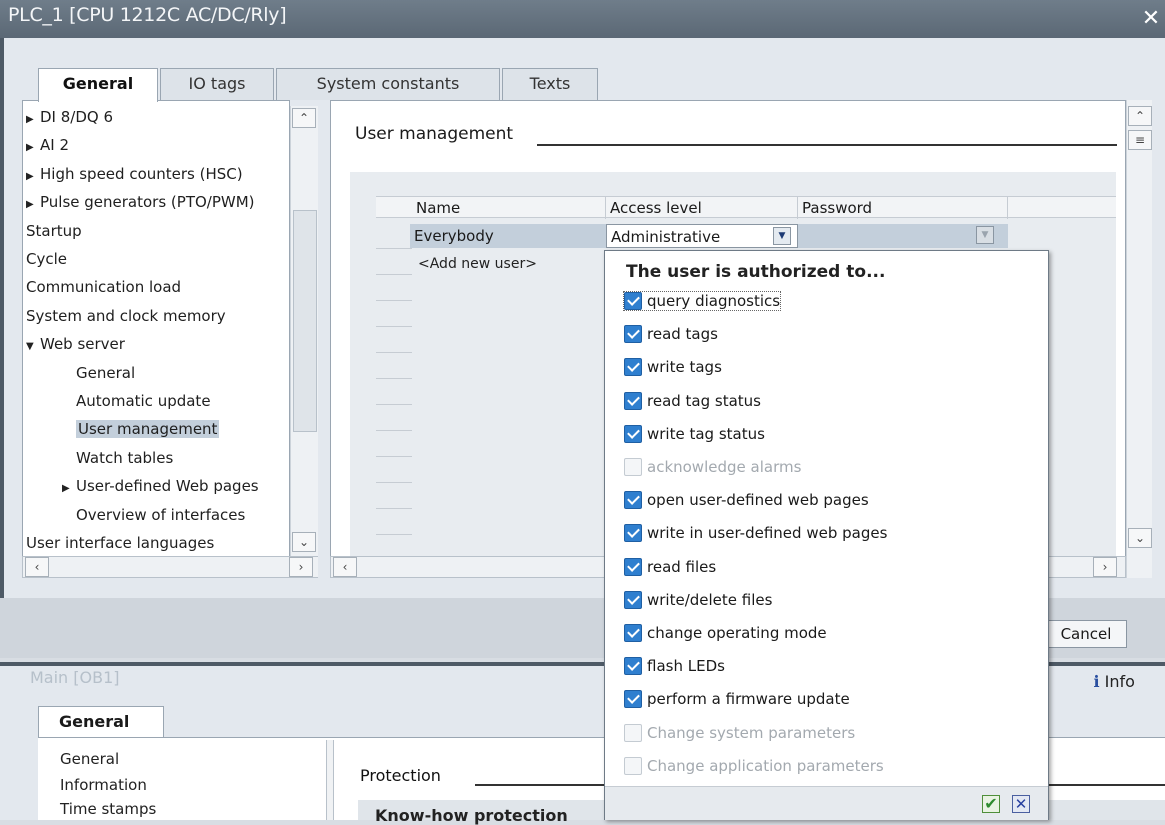 This screenshot has width=1165, height=825. Describe the element at coordinates (172, 567) in the screenshot. I see `tree-horizontal-scrollbar: ‹ ›` at that location.